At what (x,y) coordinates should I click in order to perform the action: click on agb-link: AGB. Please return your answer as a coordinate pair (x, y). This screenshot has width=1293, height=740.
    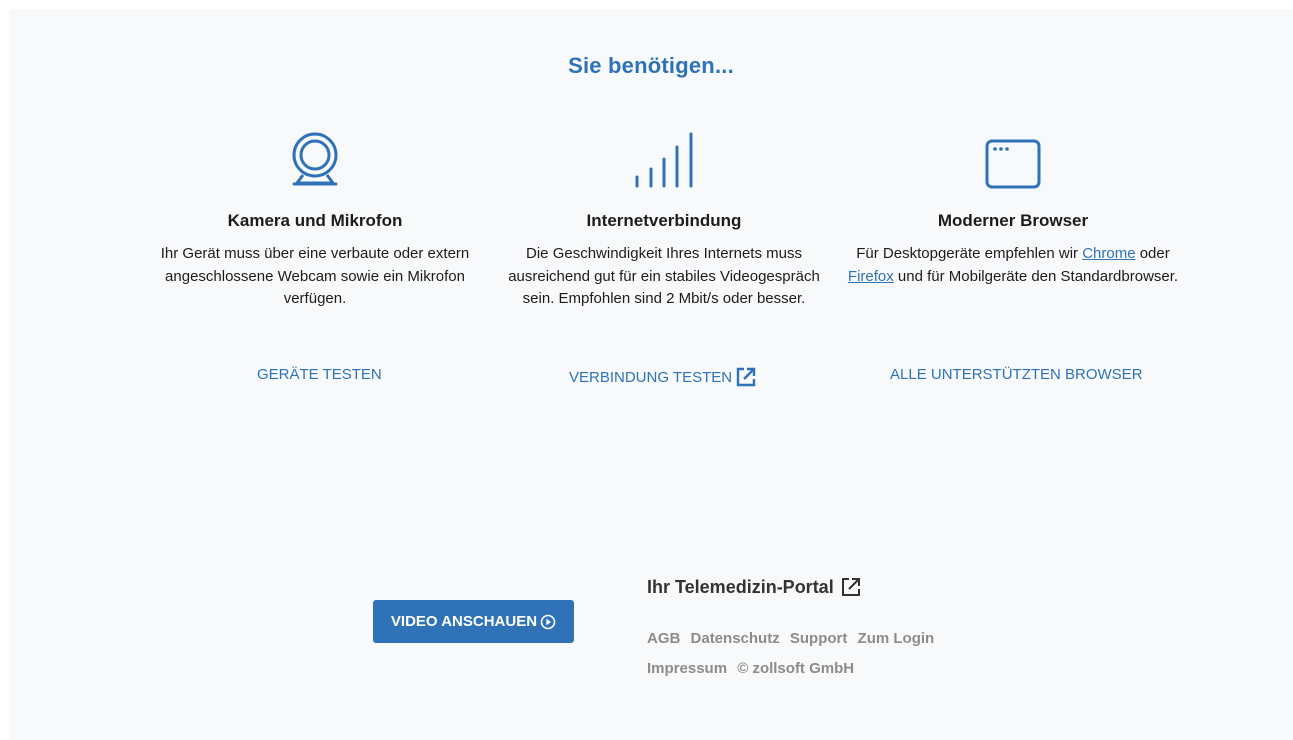
    Looking at the image, I should click on (663, 638).